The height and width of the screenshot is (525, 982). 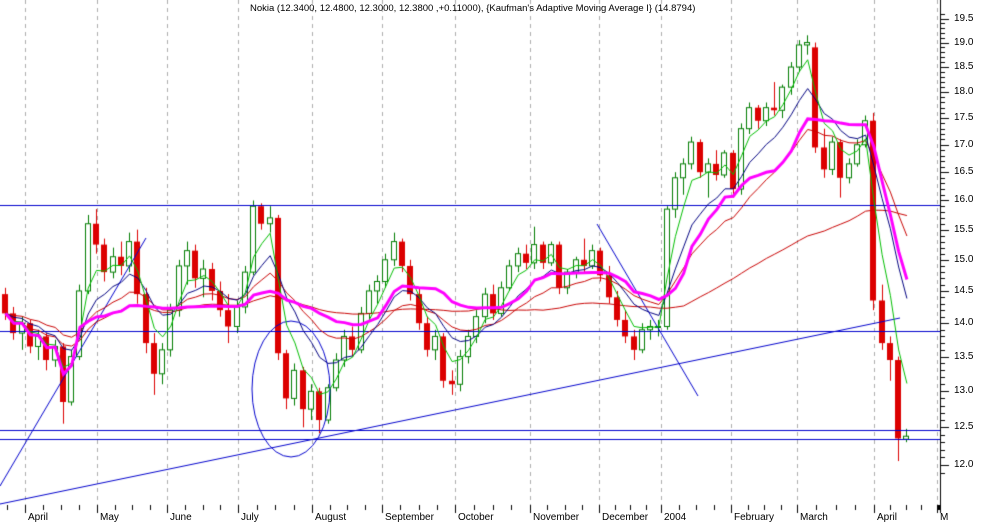 I want to click on y-axis-label: 12.0, so click(x=964, y=464).